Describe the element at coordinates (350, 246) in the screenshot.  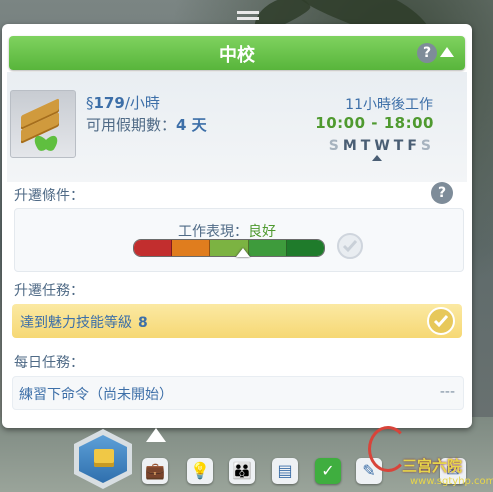
I see `check-icon` at that location.